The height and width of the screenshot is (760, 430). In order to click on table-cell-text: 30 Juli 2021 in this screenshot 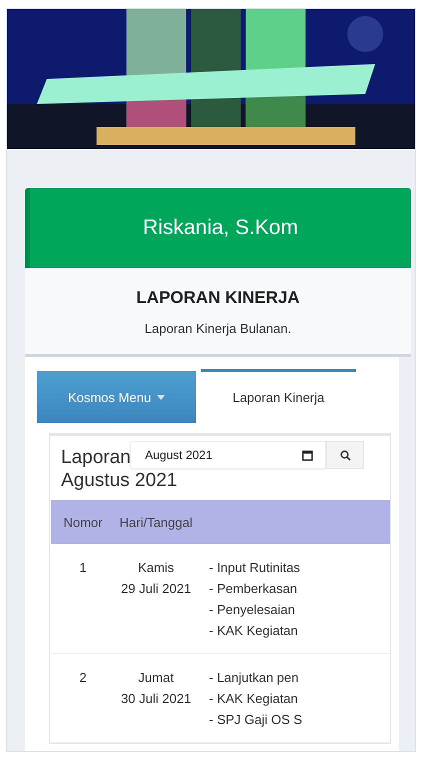, I will do `click(156, 699)`.